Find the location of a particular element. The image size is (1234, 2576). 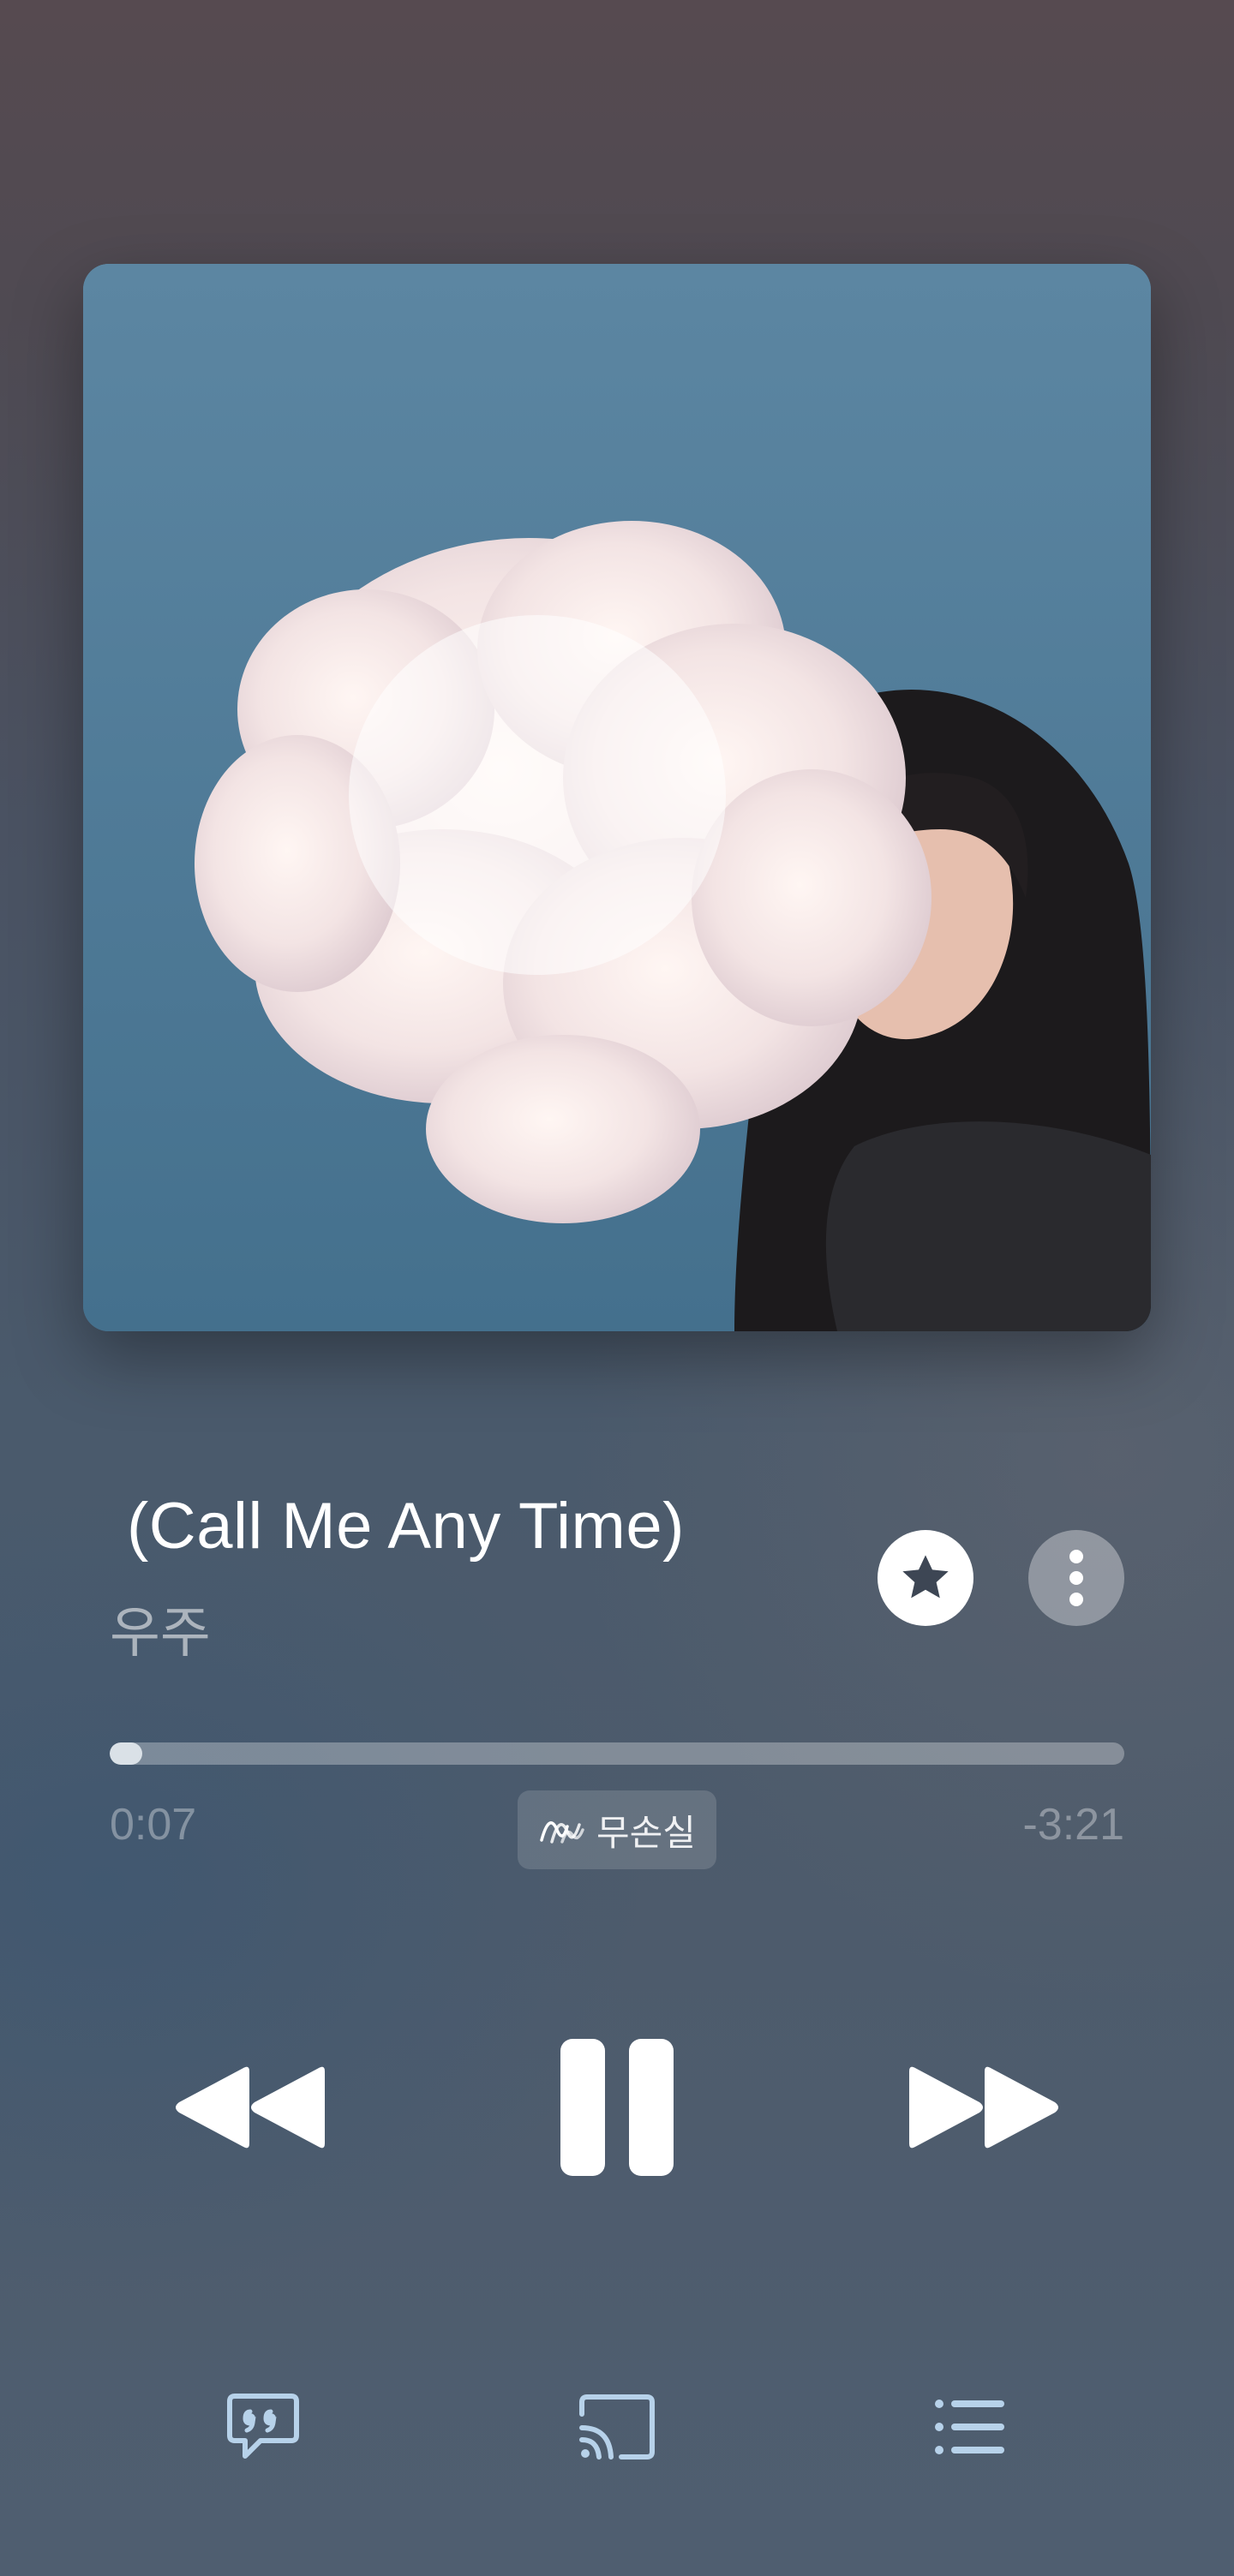

cast-icon is located at coordinates (617, 2426).